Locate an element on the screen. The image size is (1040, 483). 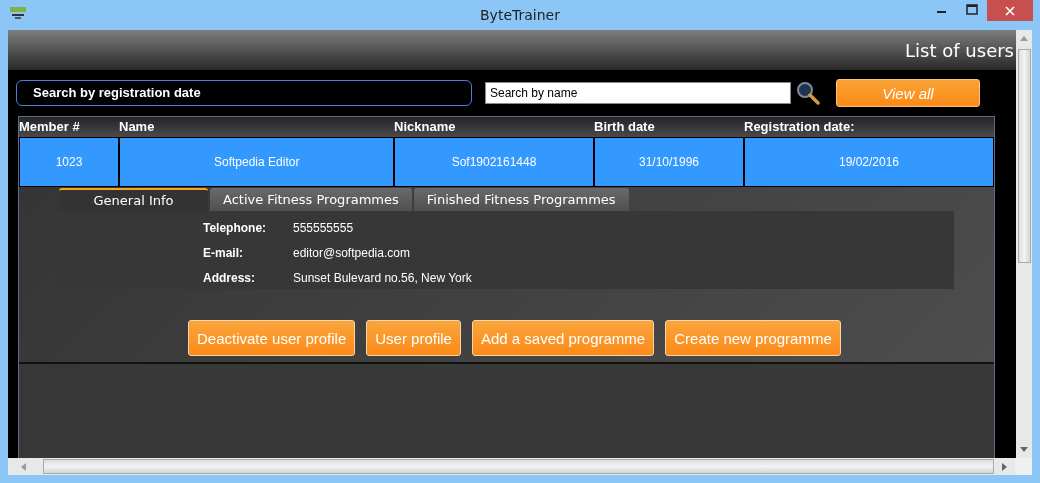
search-icon is located at coordinates (808, 93).